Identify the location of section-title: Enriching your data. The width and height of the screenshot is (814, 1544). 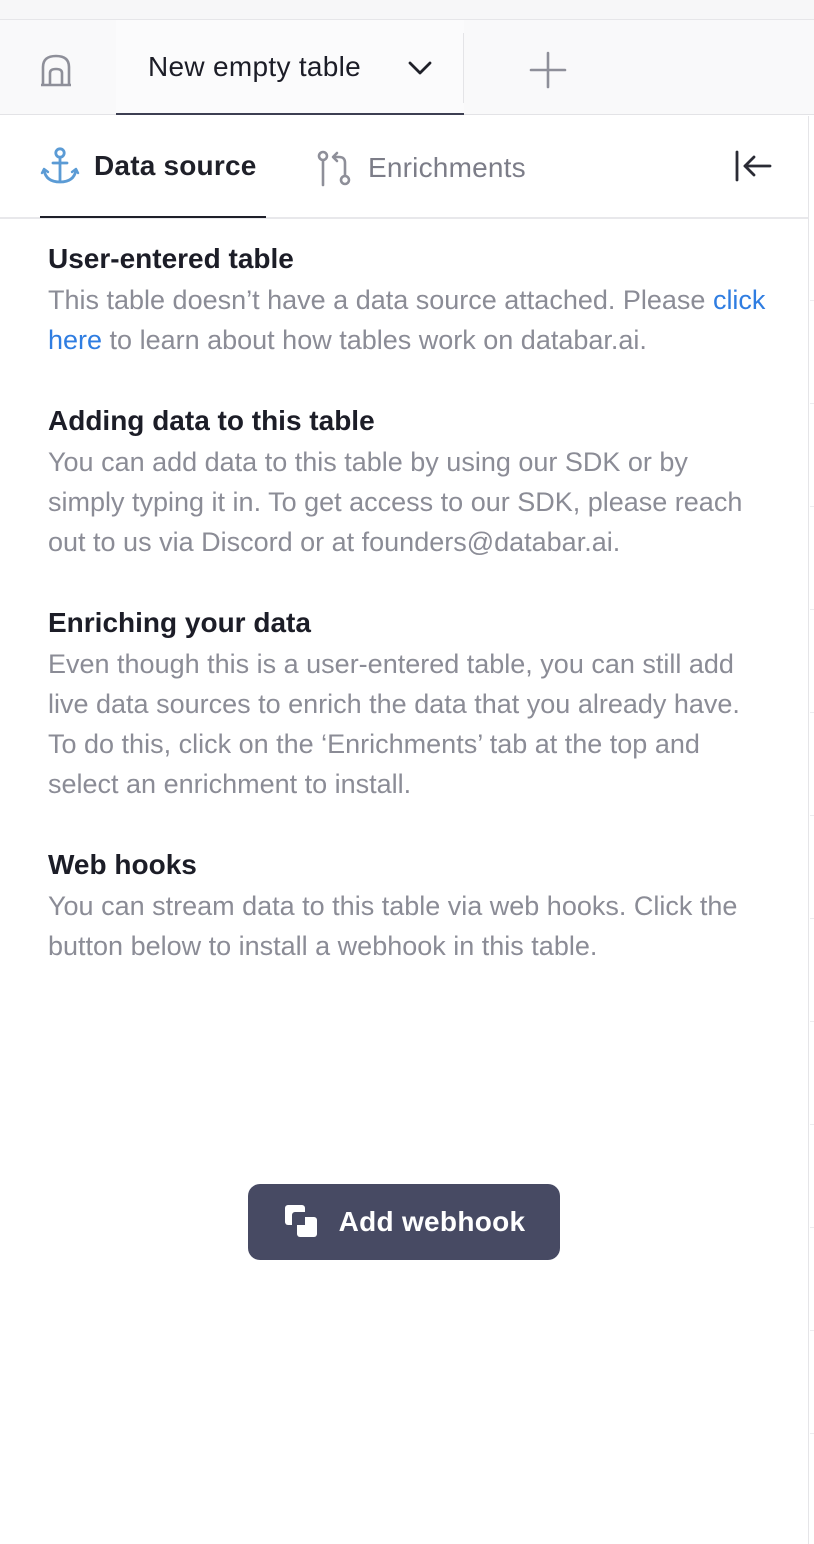
(179, 622).